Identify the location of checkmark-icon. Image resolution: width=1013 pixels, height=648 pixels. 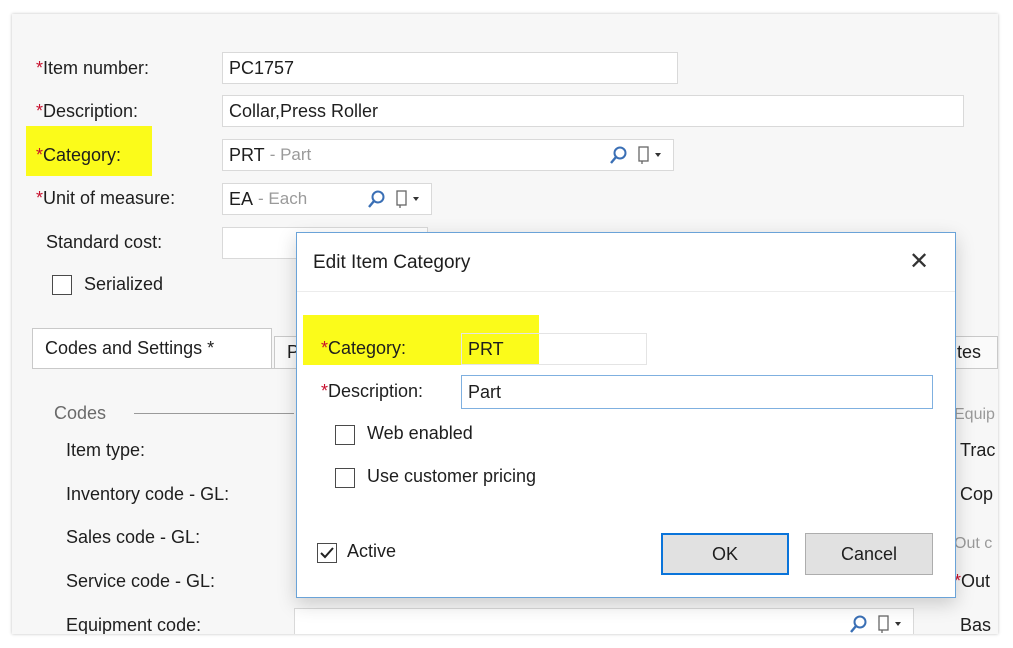
(327, 553).